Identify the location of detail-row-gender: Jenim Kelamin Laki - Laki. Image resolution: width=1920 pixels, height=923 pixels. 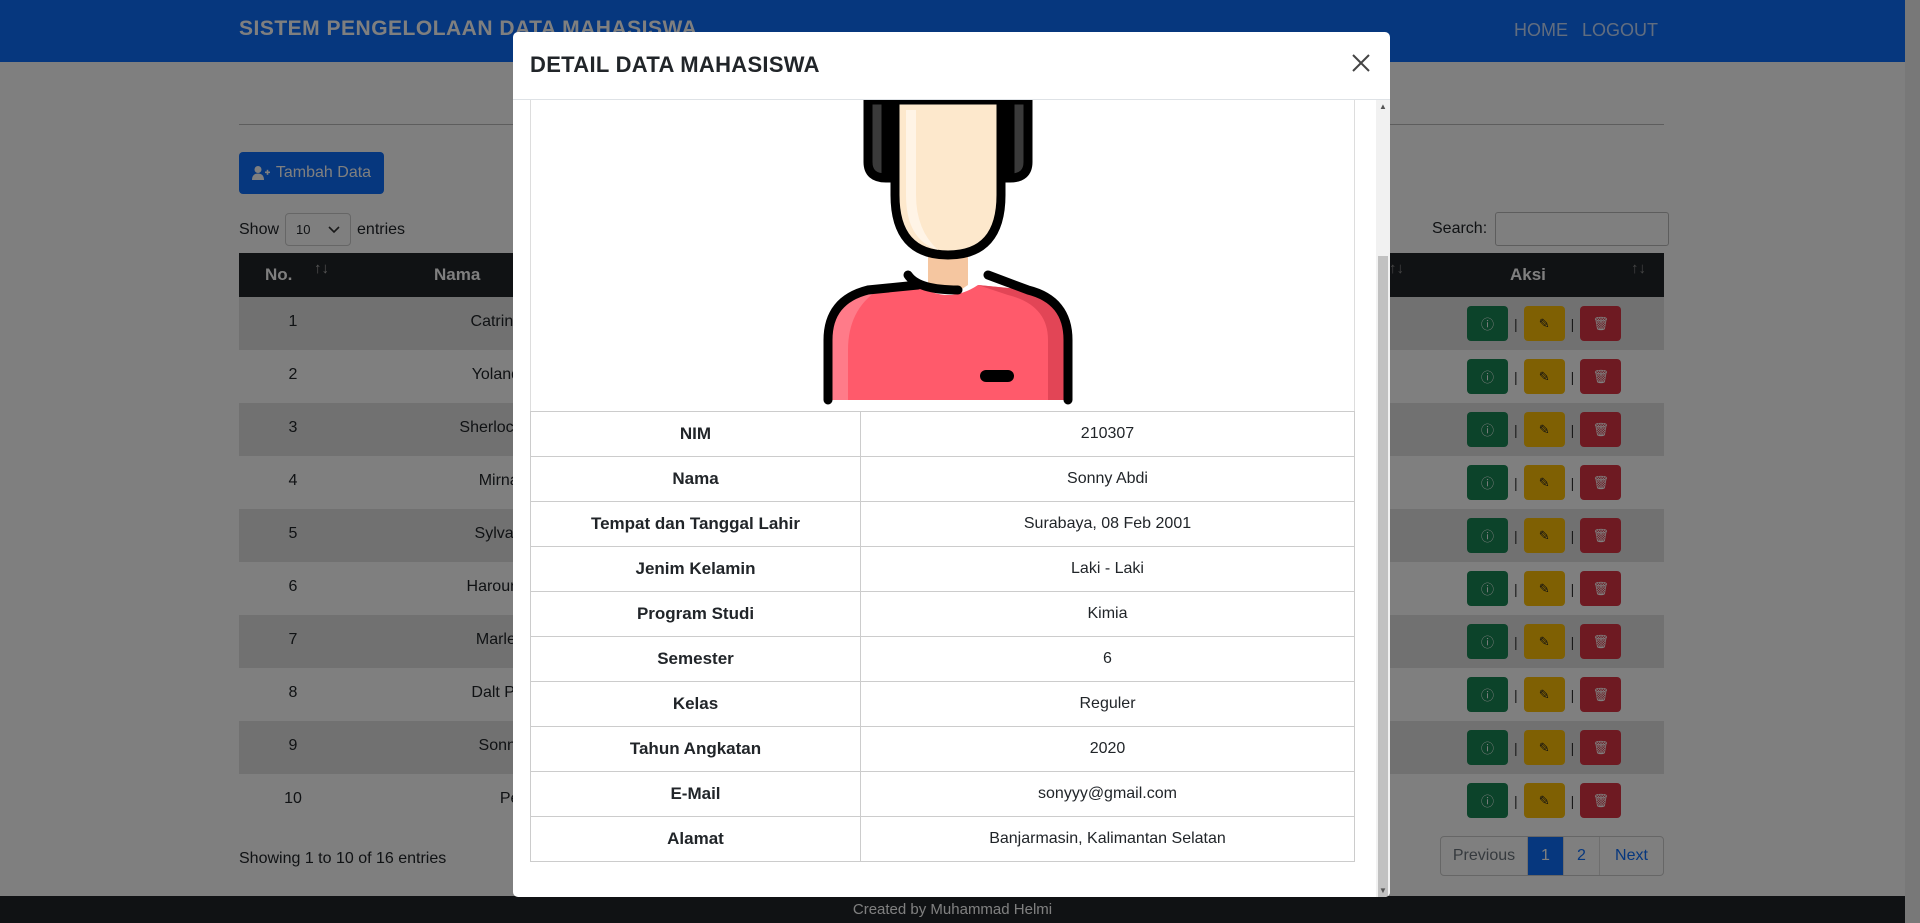
(942, 569).